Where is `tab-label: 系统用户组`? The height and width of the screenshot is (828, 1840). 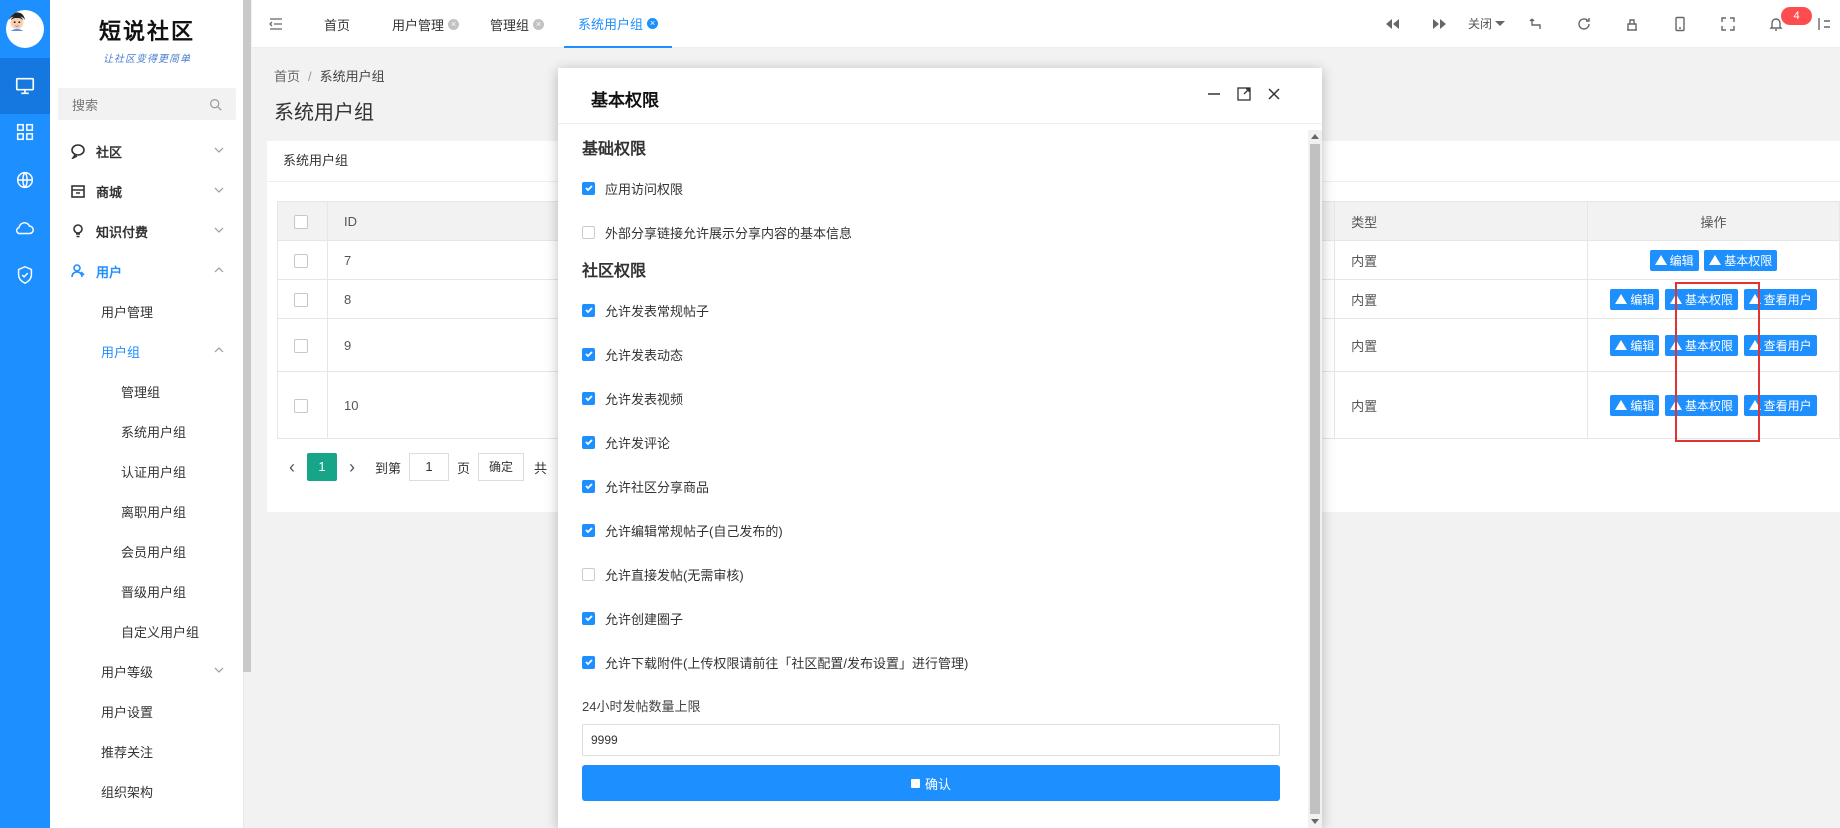 tab-label: 系统用户组 is located at coordinates (611, 24).